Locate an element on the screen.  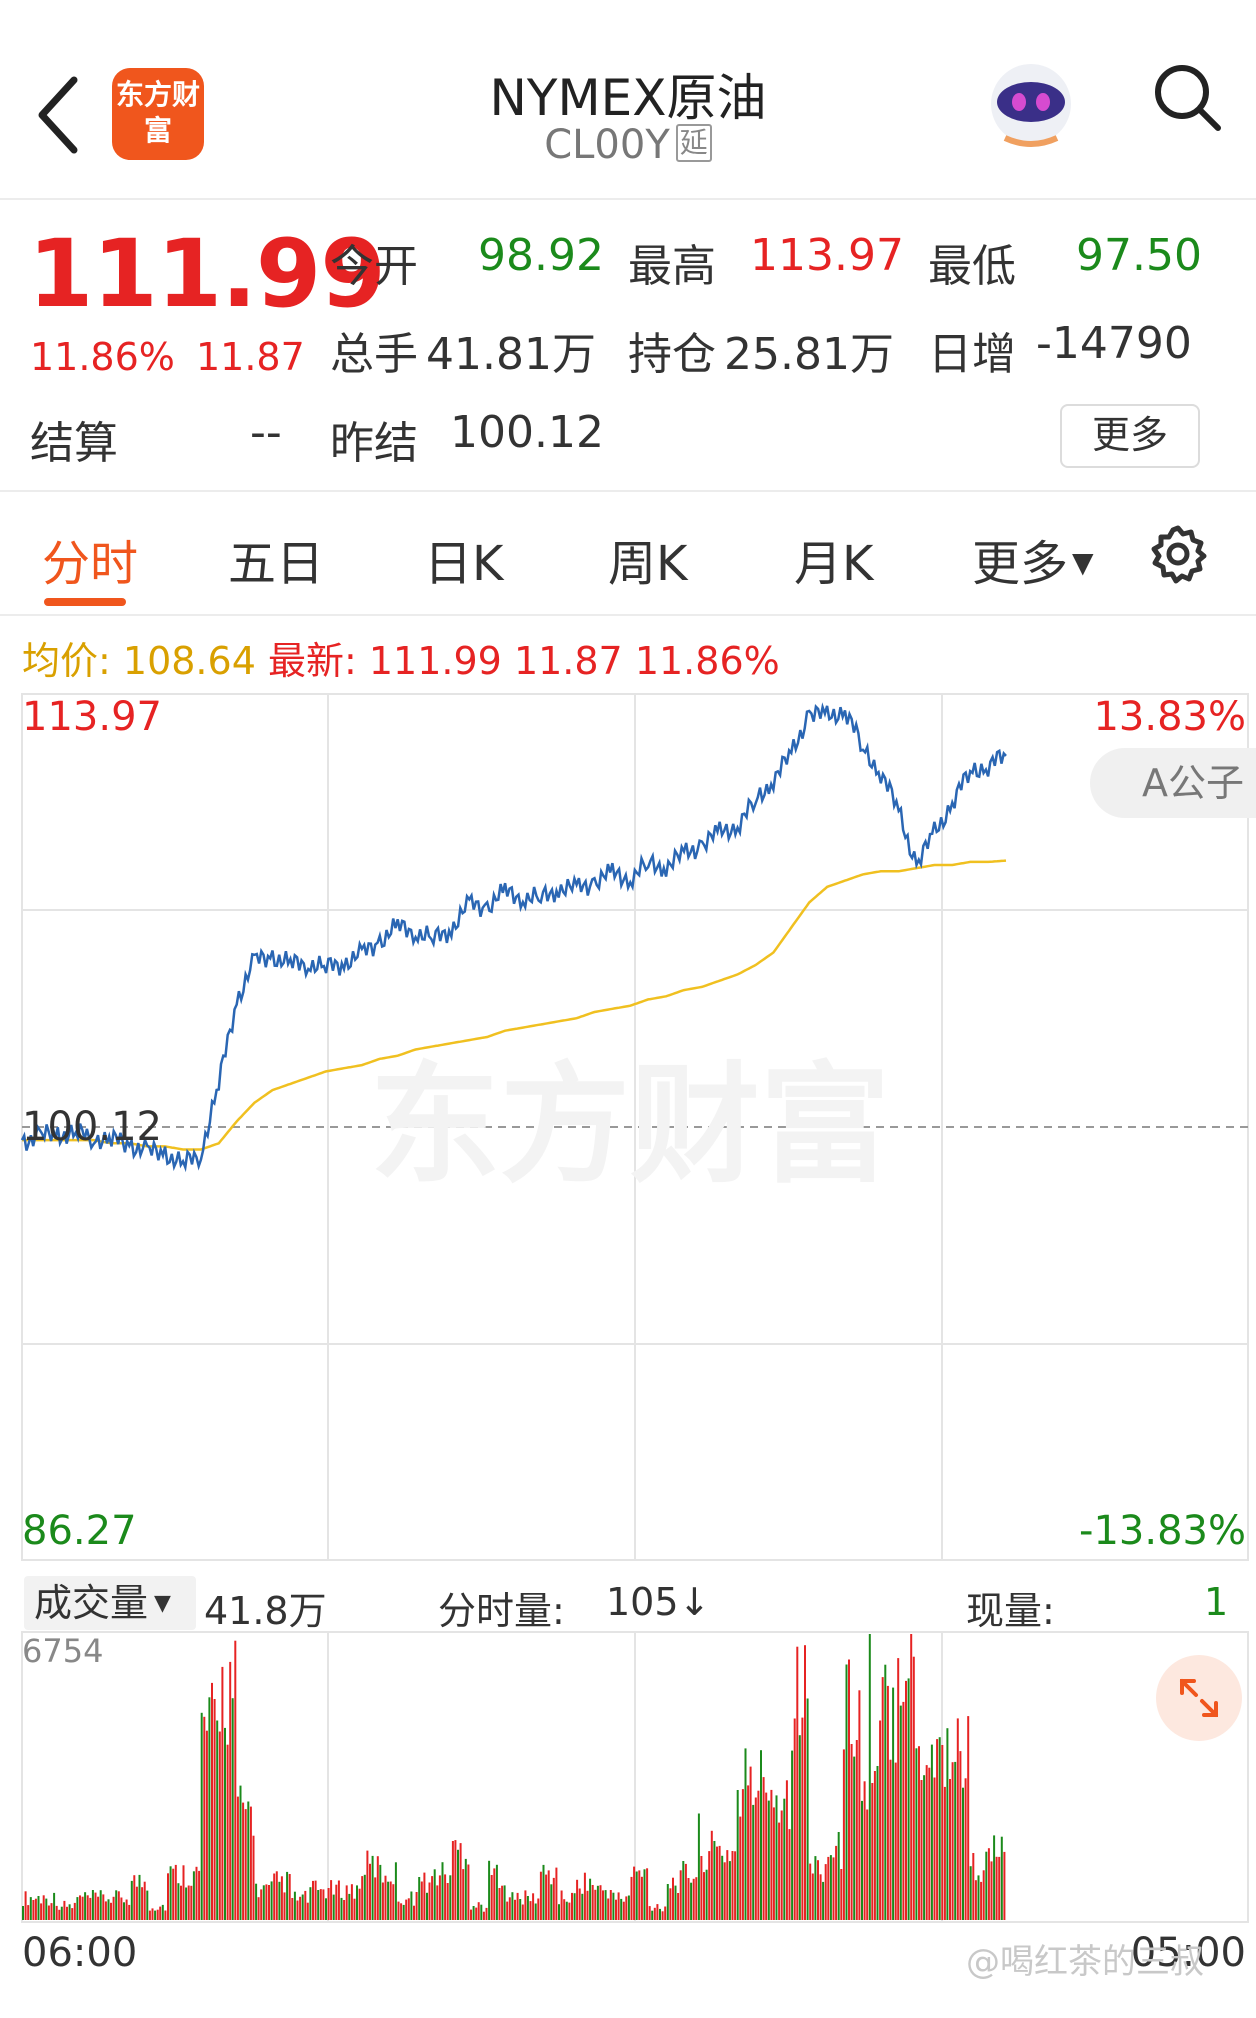
search-icon is located at coordinates (1188, 98).